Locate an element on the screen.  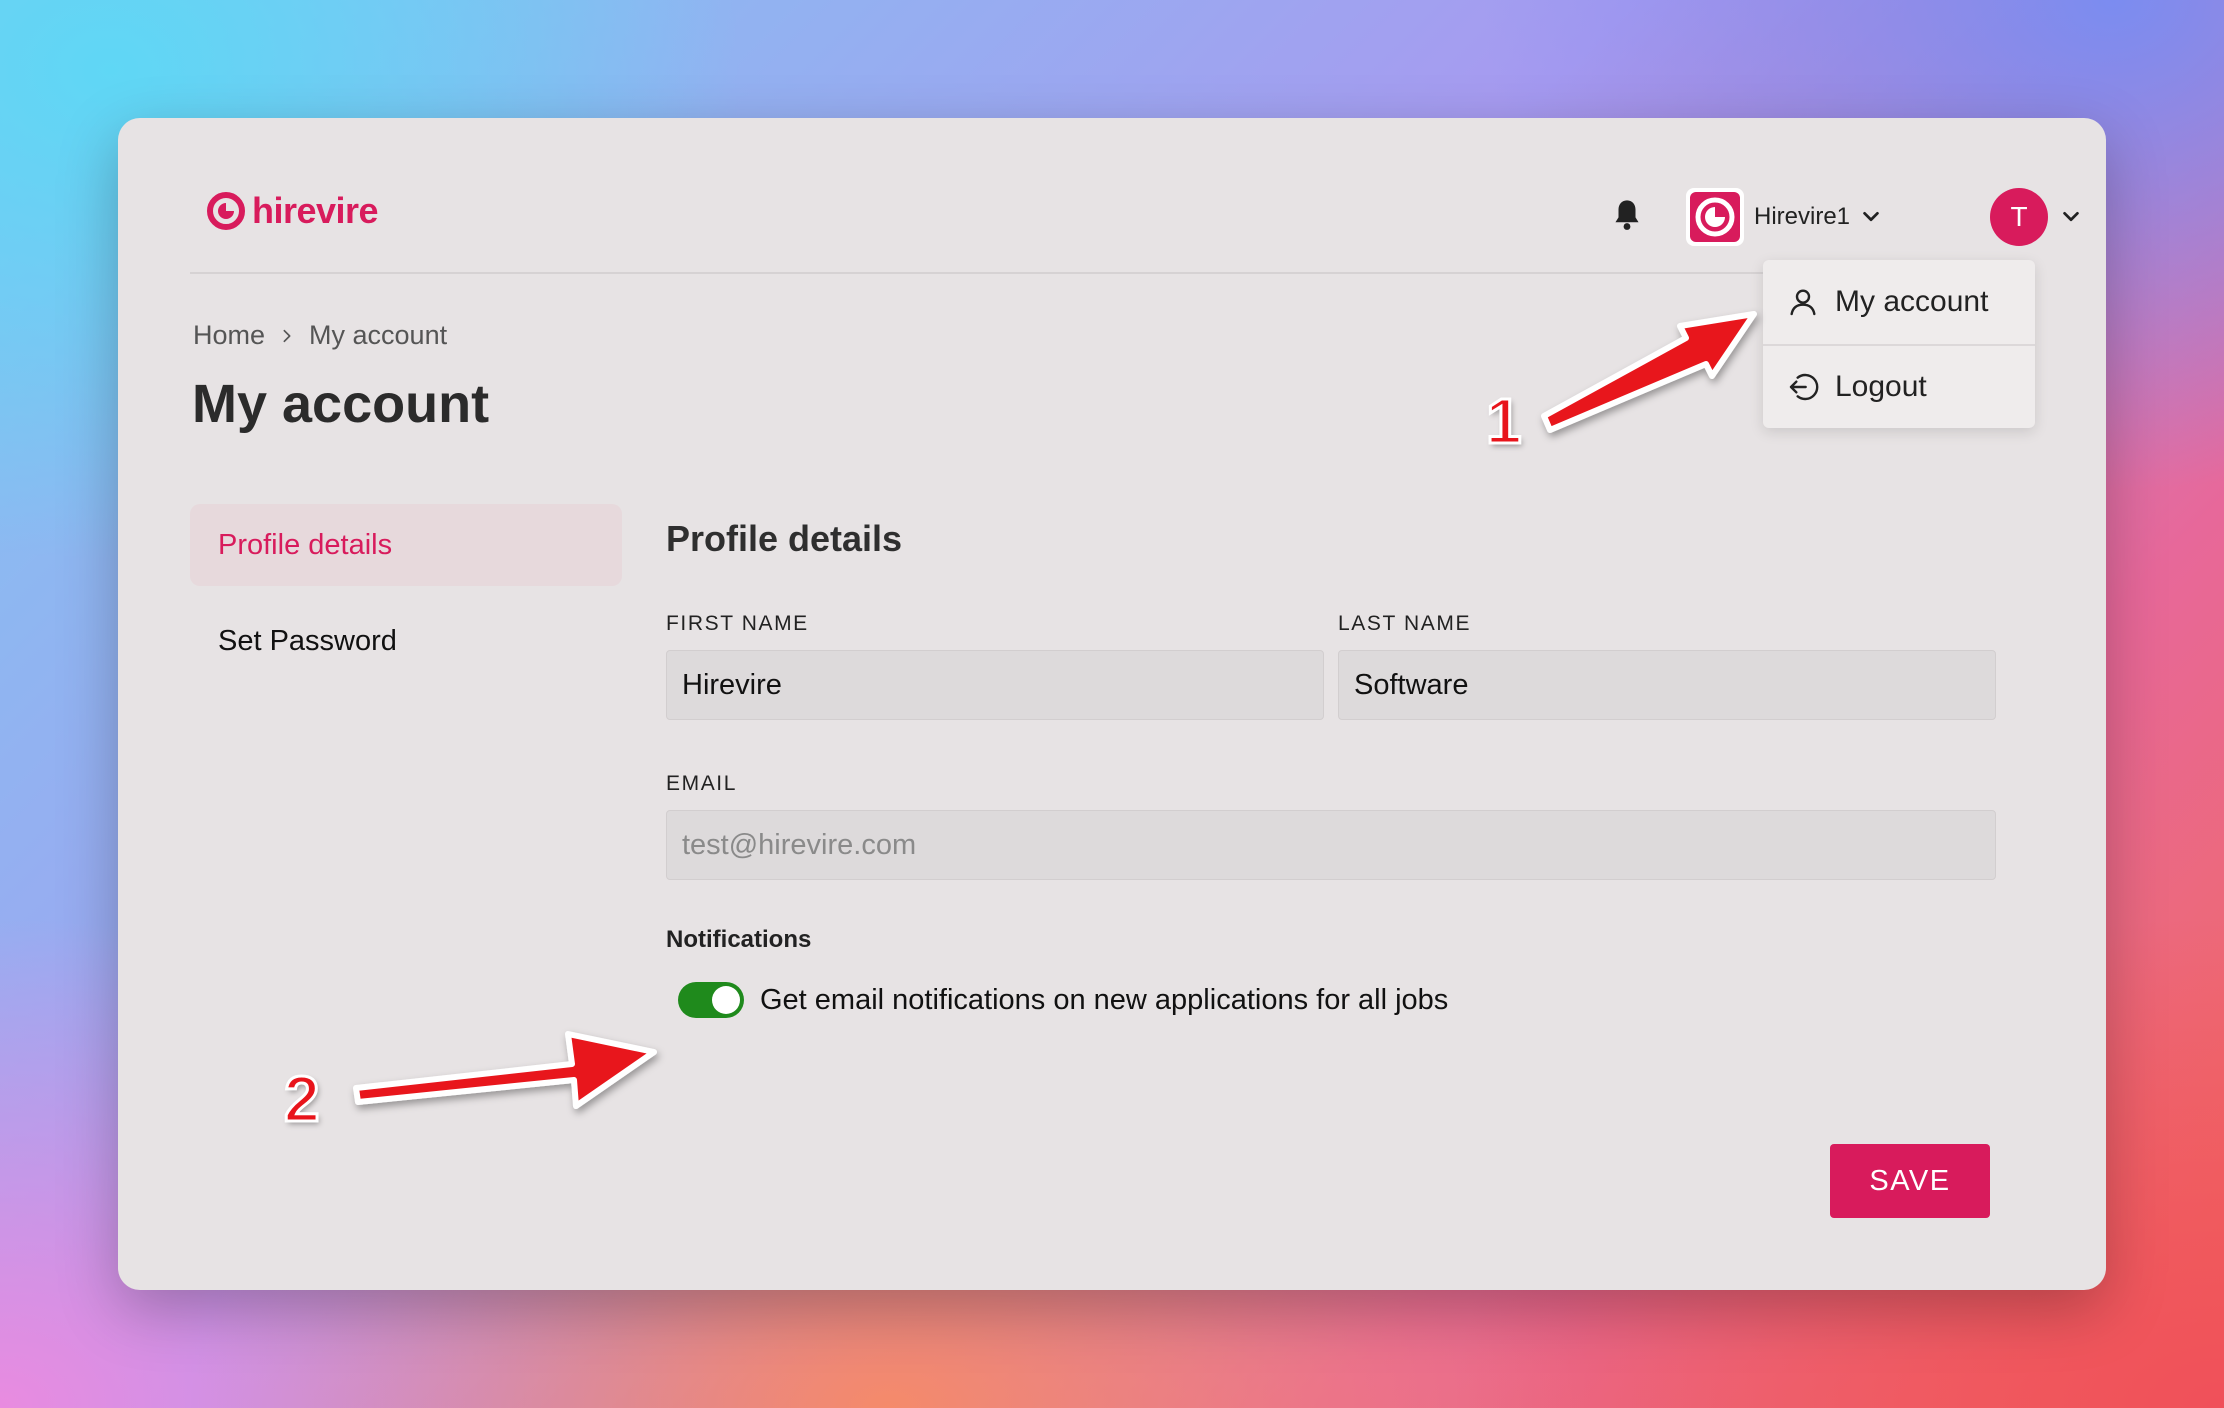
section-title: Profile details is located at coordinates (784, 538).